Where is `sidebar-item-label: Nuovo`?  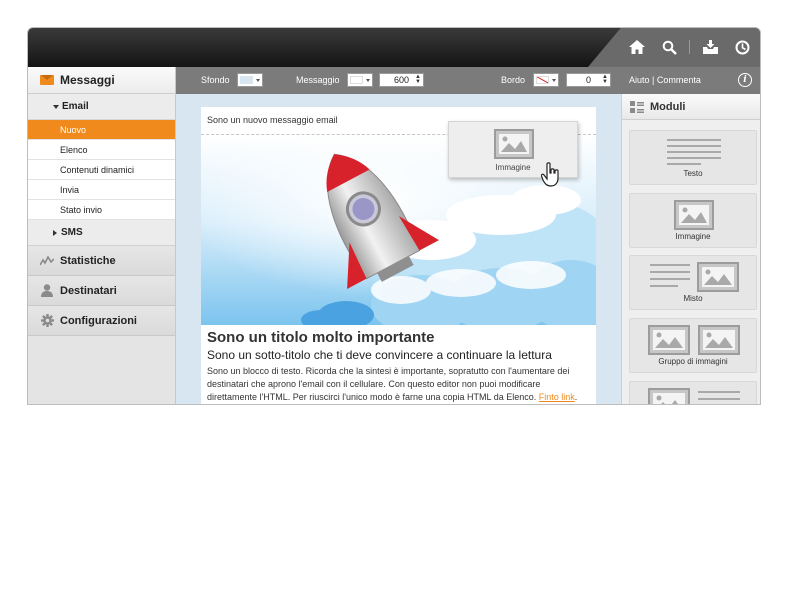 sidebar-item-label: Nuovo is located at coordinates (73, 129).